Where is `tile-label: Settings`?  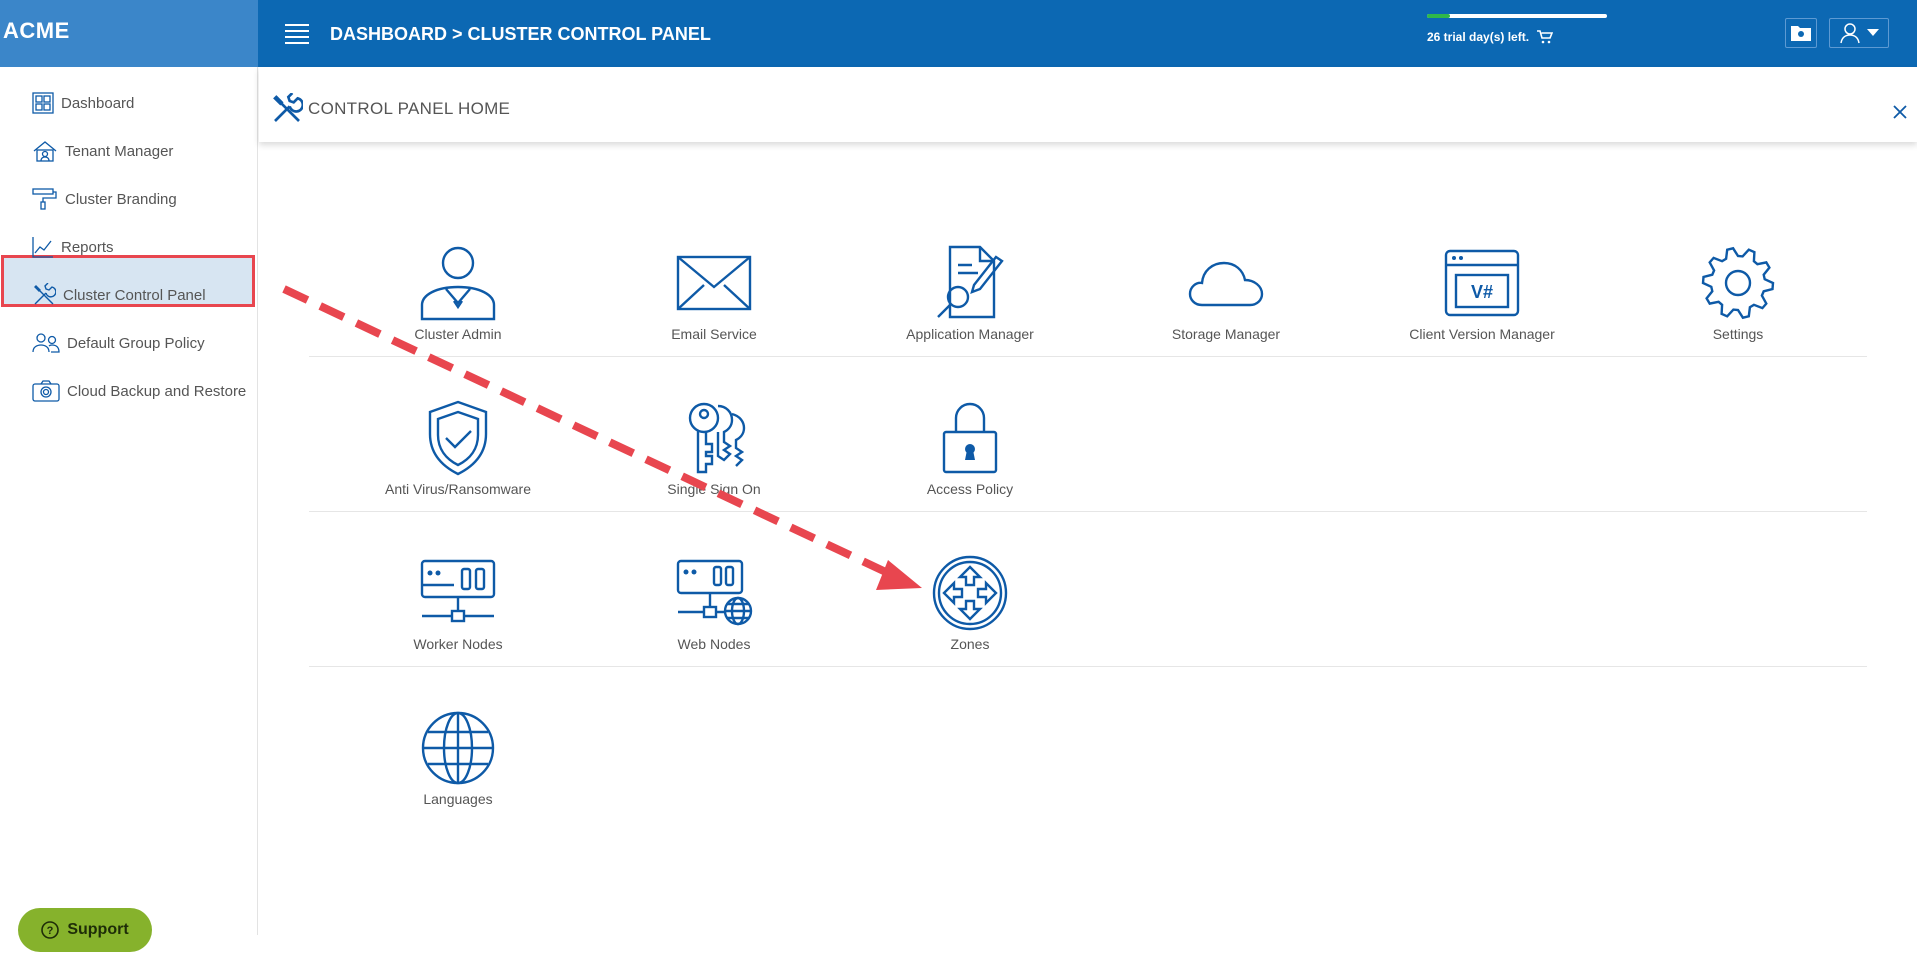
tile-label: Settings is located at coordinates (1738, 334).